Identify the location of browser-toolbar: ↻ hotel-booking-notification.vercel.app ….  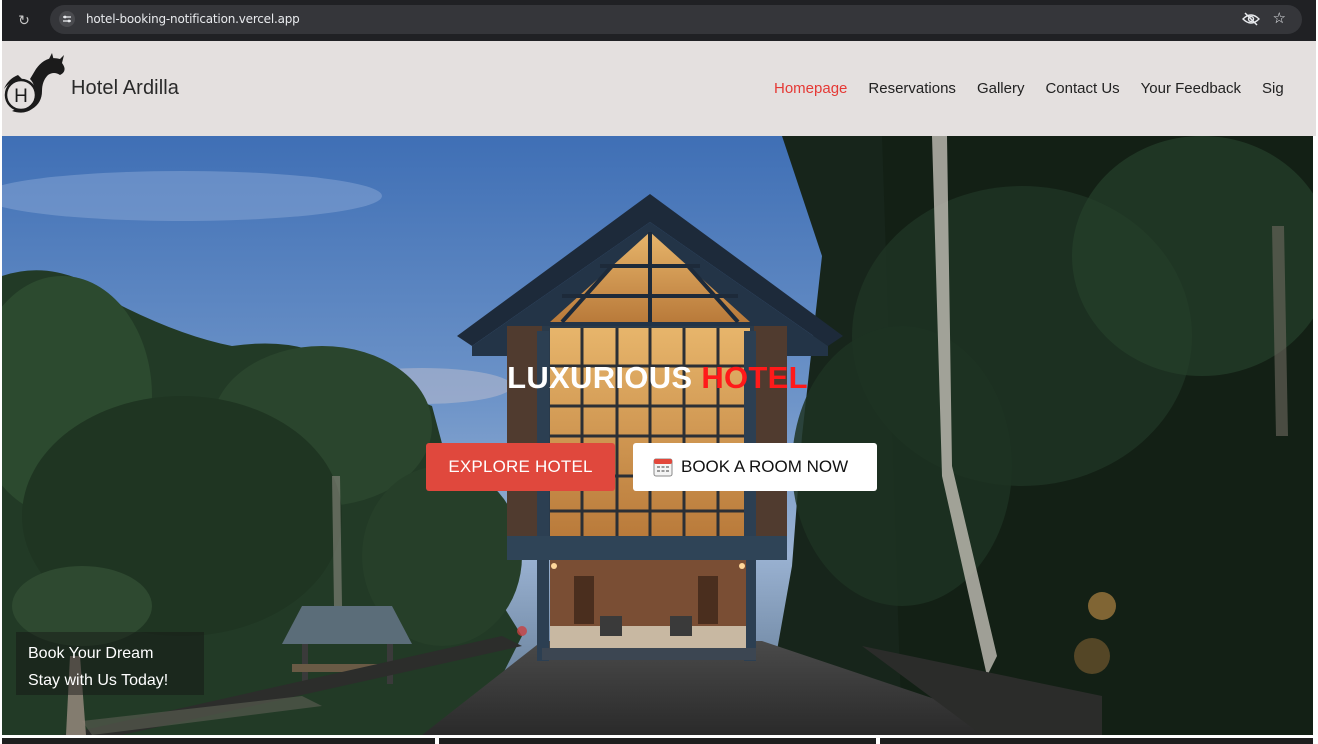
(659, 20).